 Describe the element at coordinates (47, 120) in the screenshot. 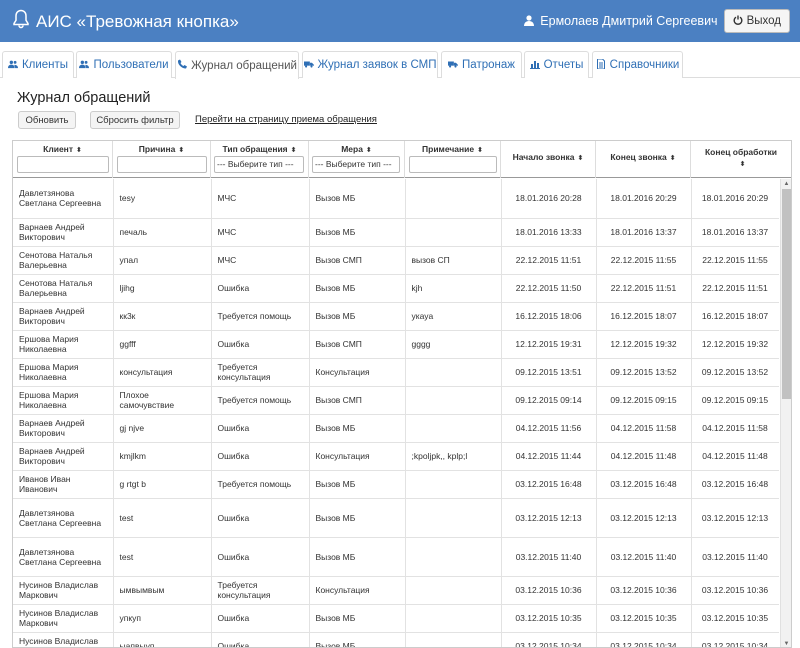

I see `refresh-button: Обновить` at that location.